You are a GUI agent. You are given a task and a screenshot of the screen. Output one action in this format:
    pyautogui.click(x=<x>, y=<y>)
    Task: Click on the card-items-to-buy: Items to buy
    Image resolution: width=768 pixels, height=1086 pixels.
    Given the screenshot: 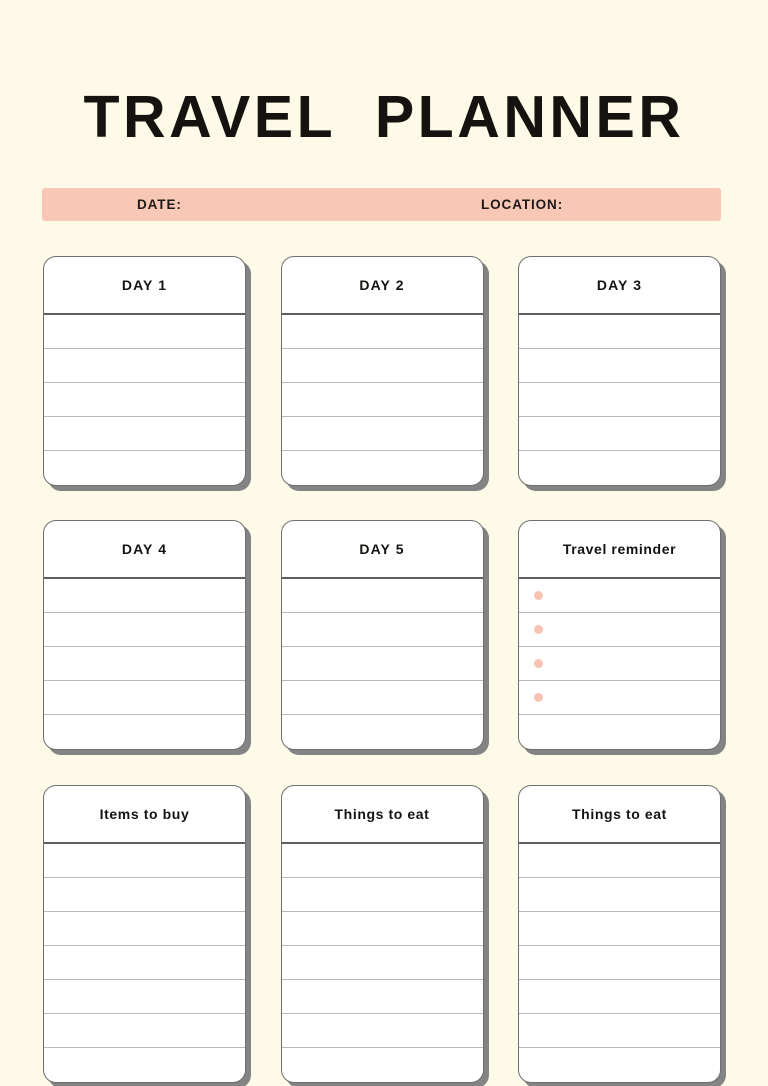 What is the action you would take?
    pyautogui.click(x=144, y=934)
    